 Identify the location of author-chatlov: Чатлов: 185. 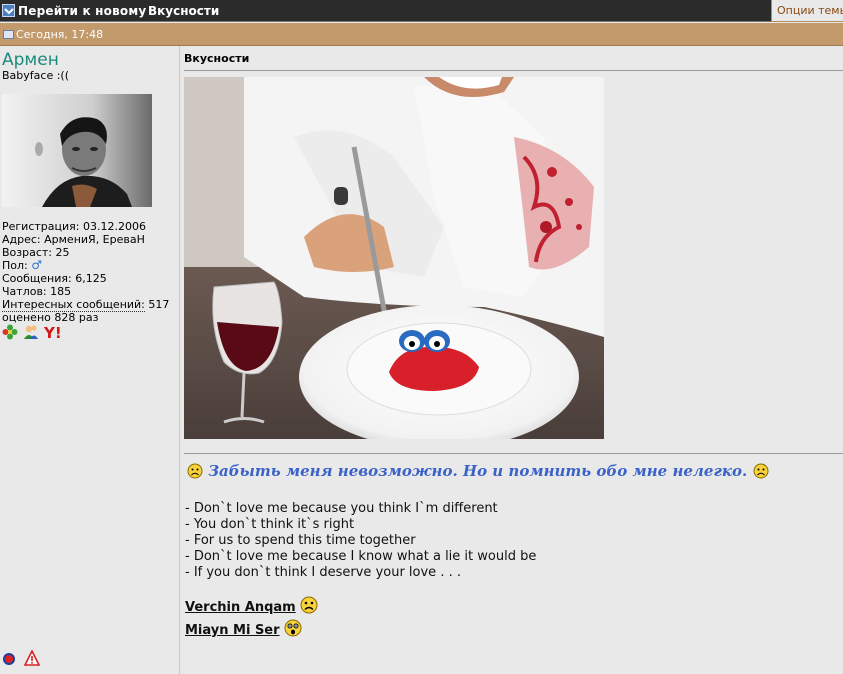
(37, 291).